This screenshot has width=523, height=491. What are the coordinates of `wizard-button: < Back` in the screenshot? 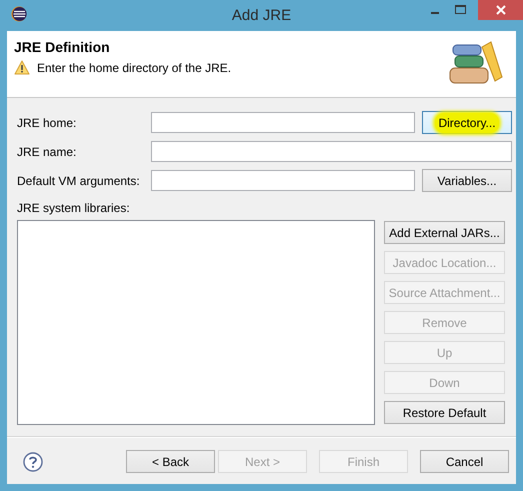 It's located at (170, 461).